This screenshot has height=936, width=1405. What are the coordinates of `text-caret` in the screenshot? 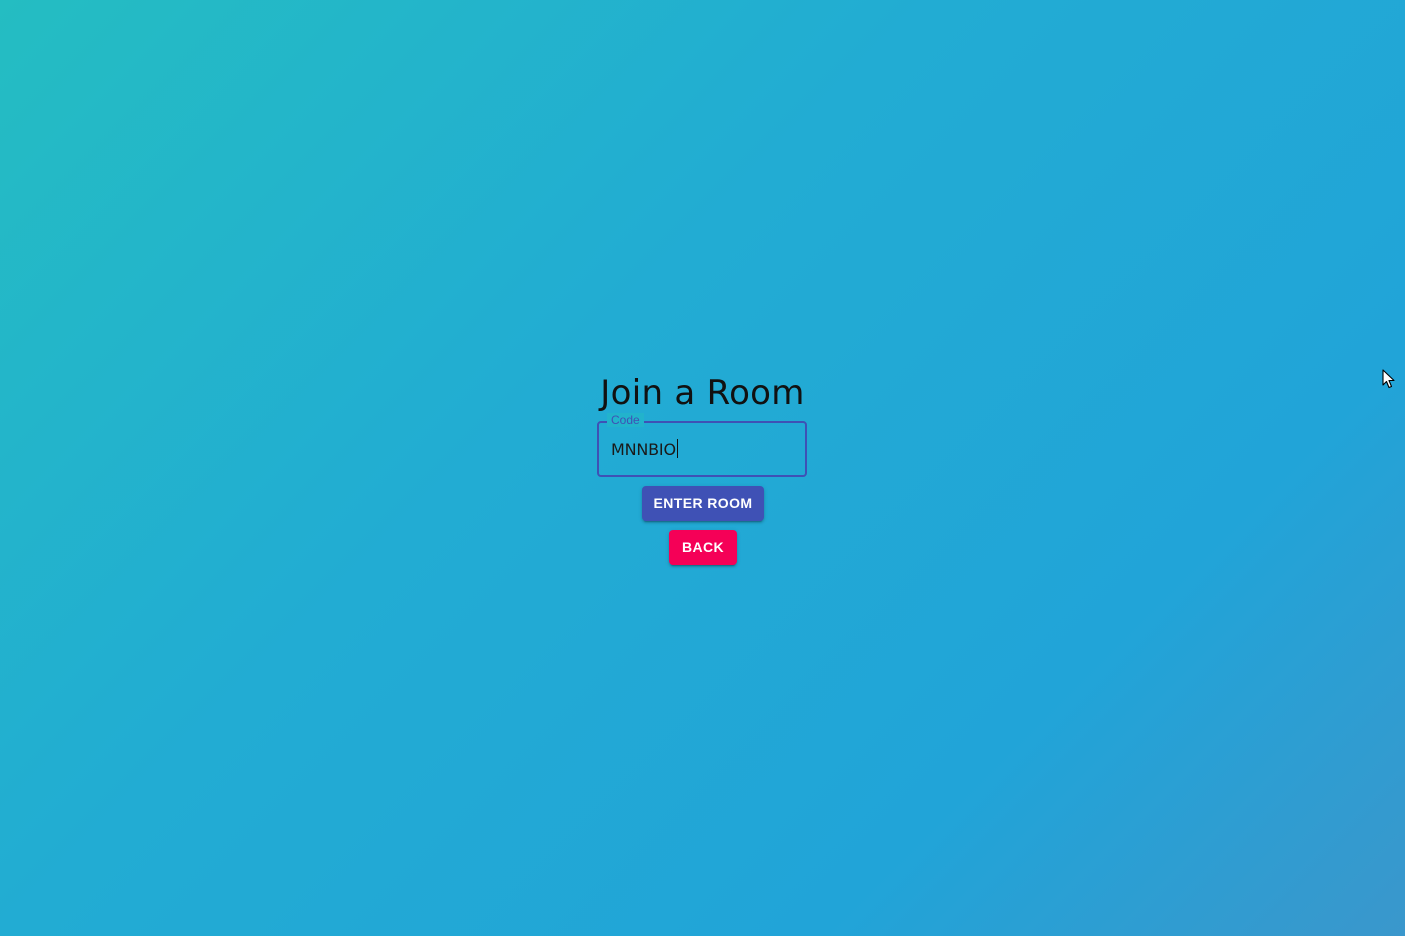 It's located at (677, 448).